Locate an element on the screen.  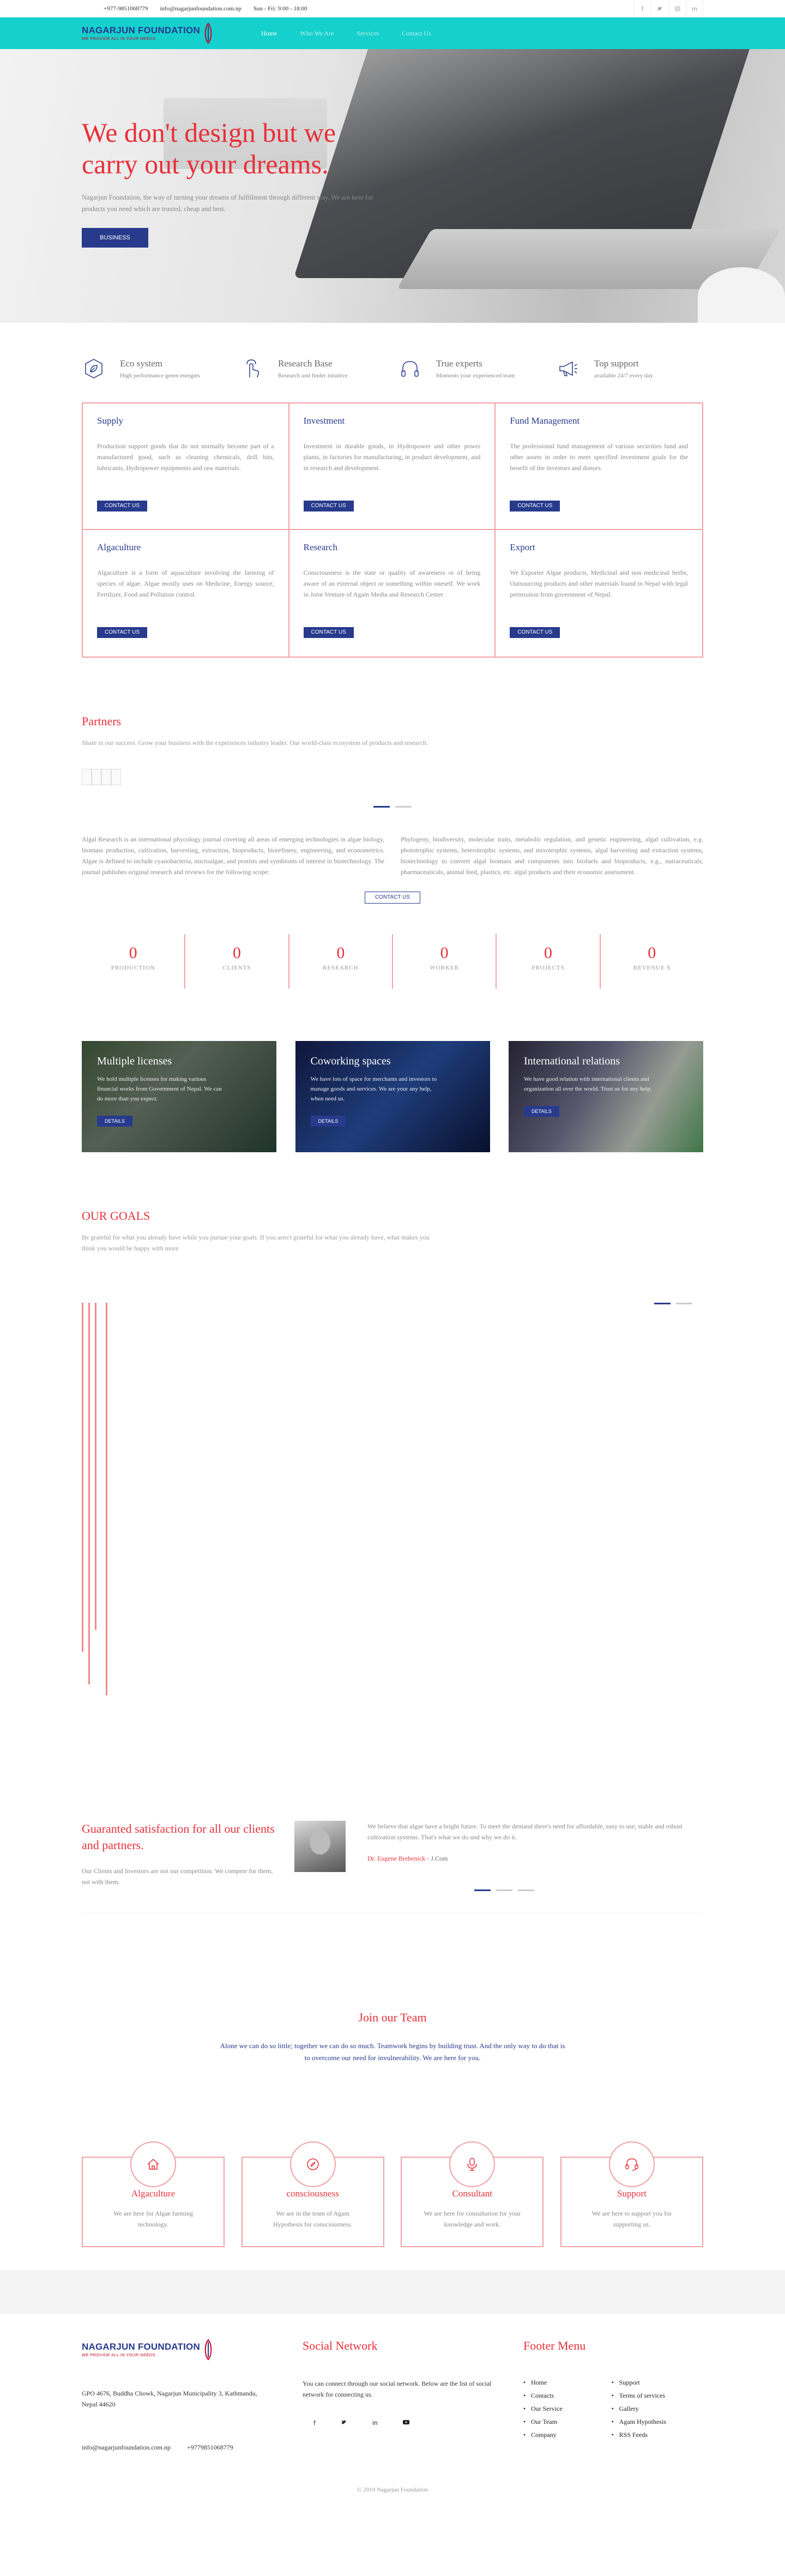
feature-text: Moments your experienced team is located at coordinates (475, 375).